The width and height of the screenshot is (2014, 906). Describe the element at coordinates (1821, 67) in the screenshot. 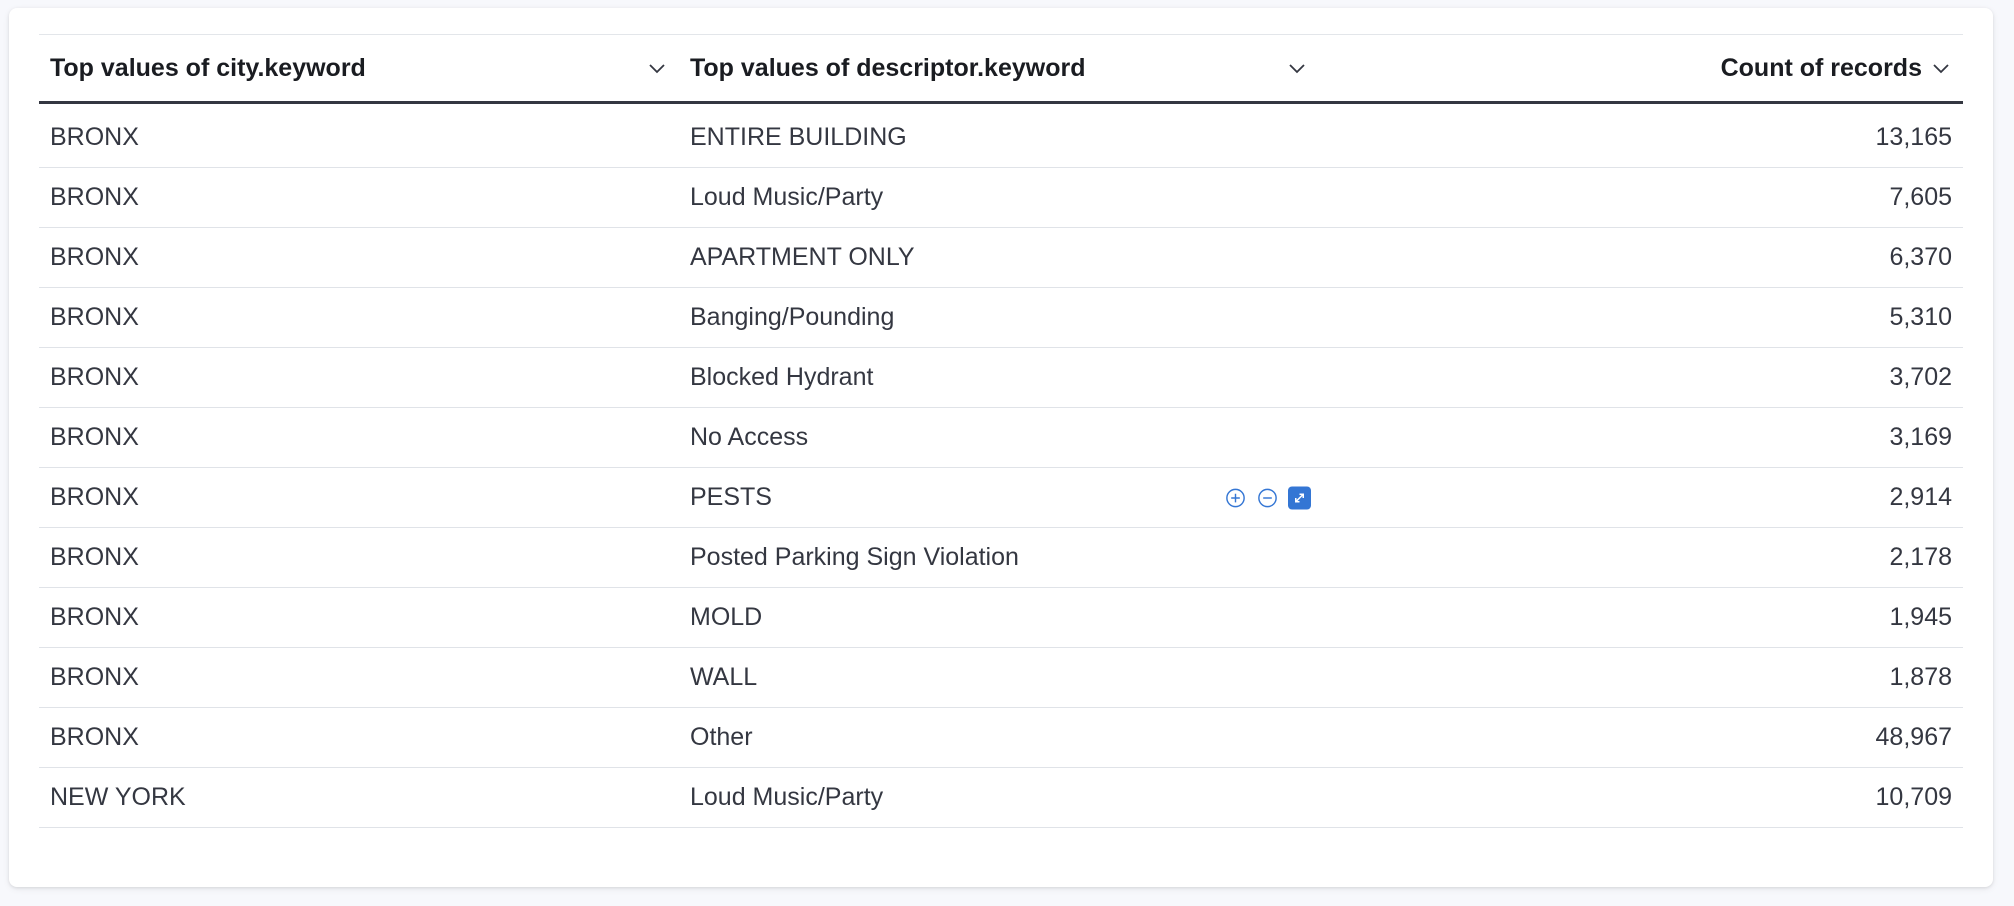

I see `column-header-label: Count of records` at that location.